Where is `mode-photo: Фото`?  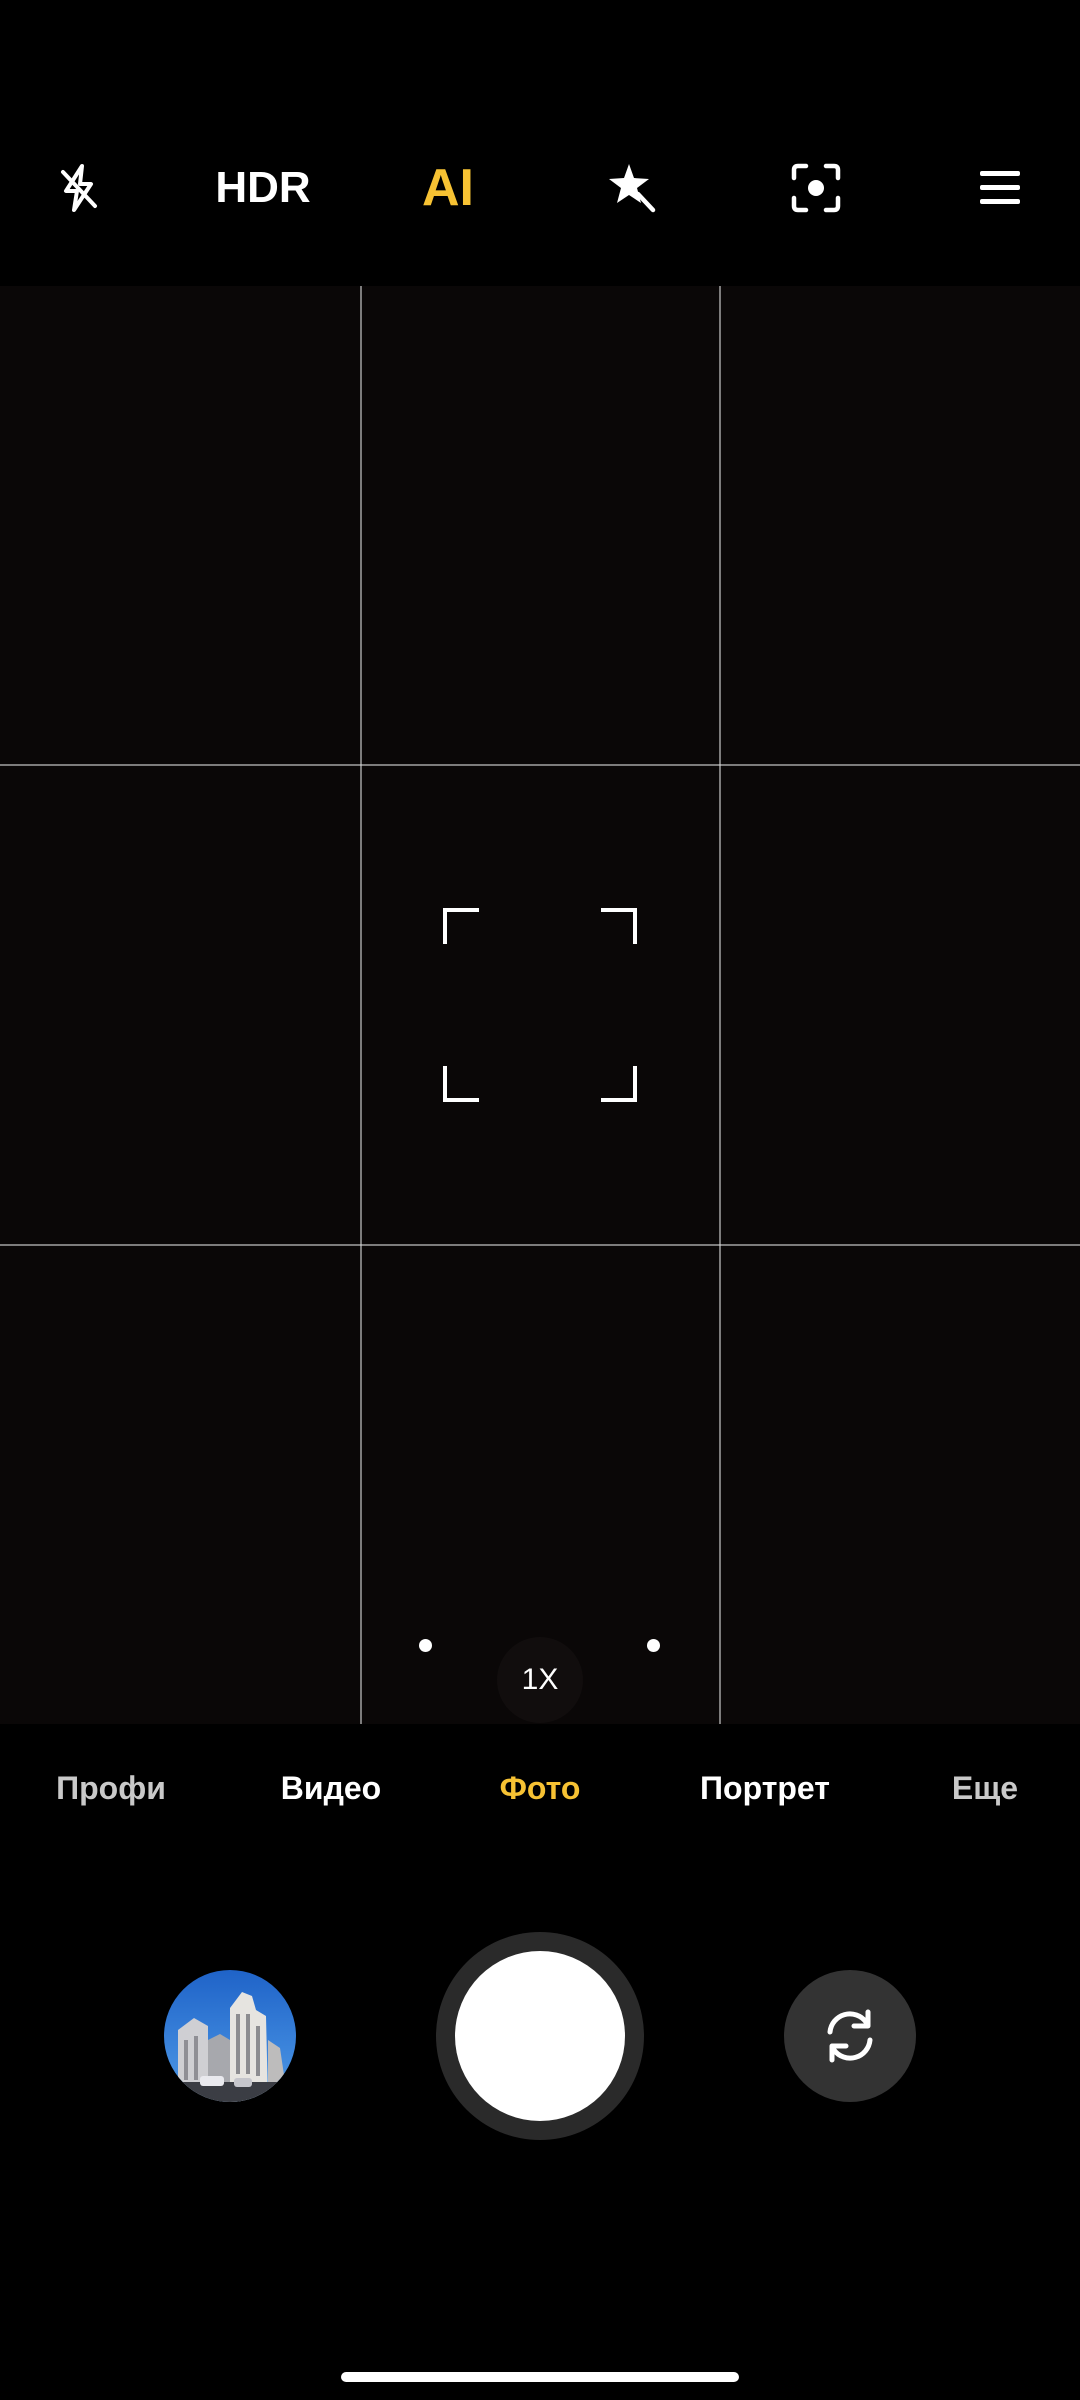
mode-photo: Фото is located at coordinates (540, 1788).